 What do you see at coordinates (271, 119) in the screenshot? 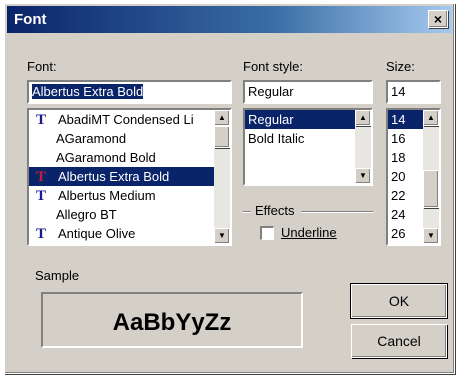
I see `style-item-label: Regular` at bounding box center [271, 119].